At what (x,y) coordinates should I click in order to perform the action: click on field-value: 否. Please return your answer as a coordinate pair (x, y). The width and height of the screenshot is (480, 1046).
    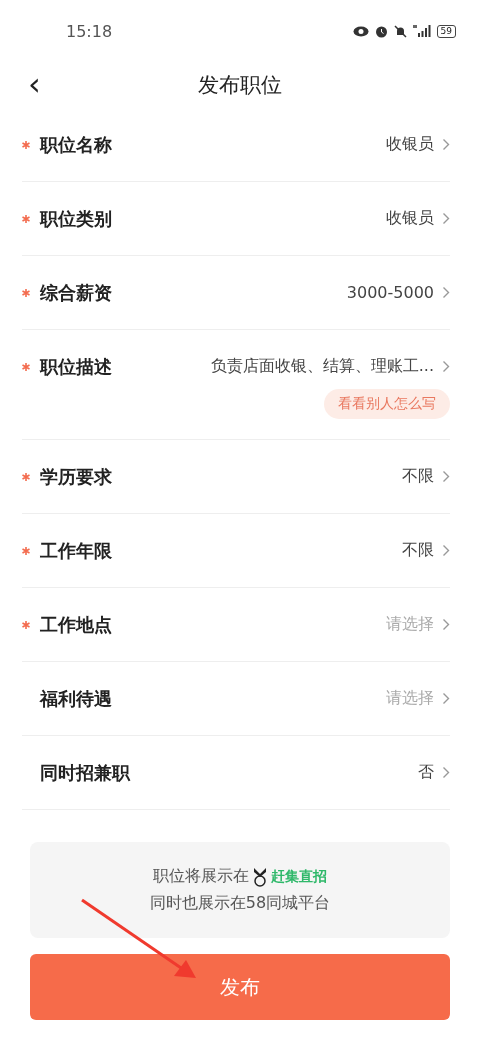
    Looking at the image, I should click on (426, 772).